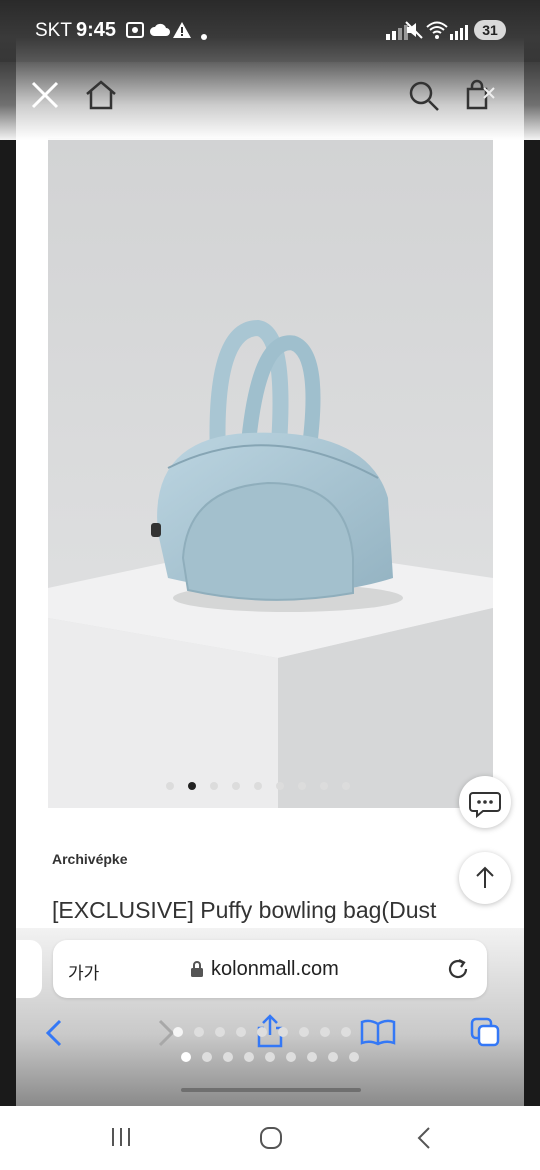 Image resolution: width=540 pixels, height=1170 pixels. What do you see at coordinates (204, 36) in the screenshot?
I see `dot-icon` at bounding box center [204, 36].